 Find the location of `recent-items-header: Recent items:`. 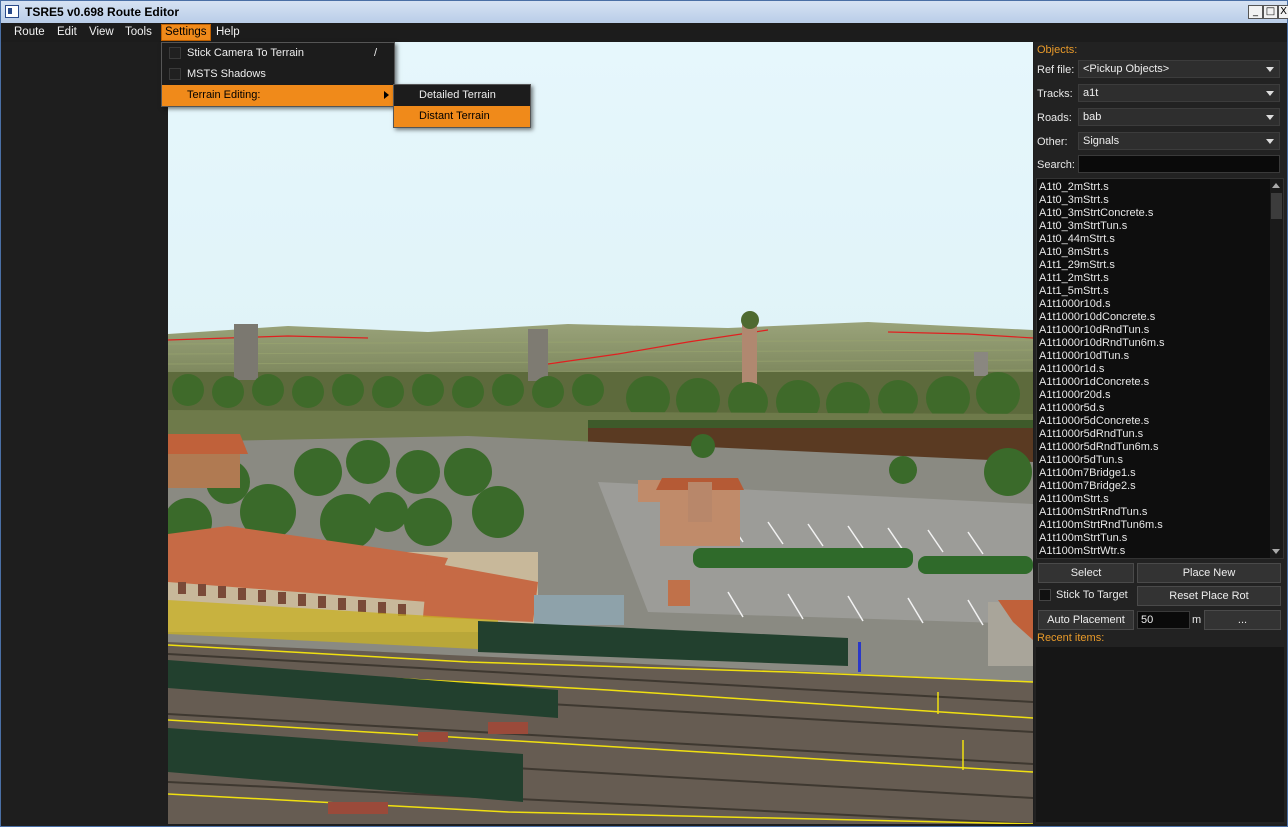

recent-items-header: Recent items: is located at coordinates (1071, 638).